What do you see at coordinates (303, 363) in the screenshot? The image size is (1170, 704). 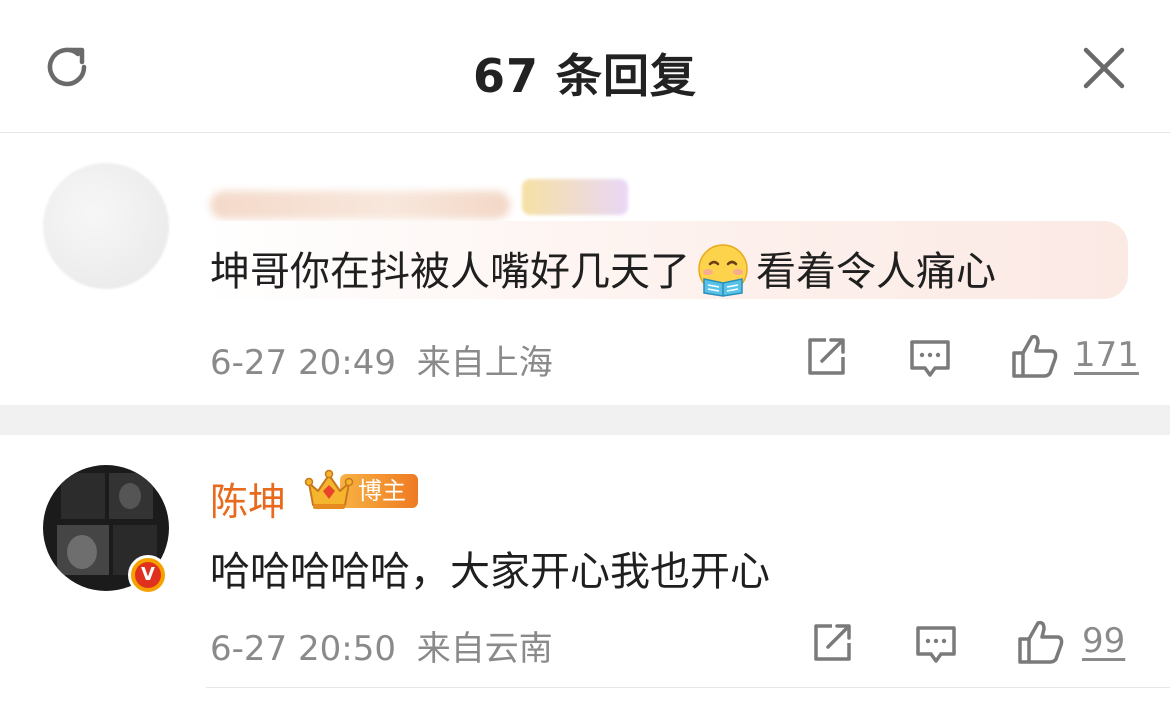 I see `comment-time: 6-27 20:49` at bounding box center [303, 363].